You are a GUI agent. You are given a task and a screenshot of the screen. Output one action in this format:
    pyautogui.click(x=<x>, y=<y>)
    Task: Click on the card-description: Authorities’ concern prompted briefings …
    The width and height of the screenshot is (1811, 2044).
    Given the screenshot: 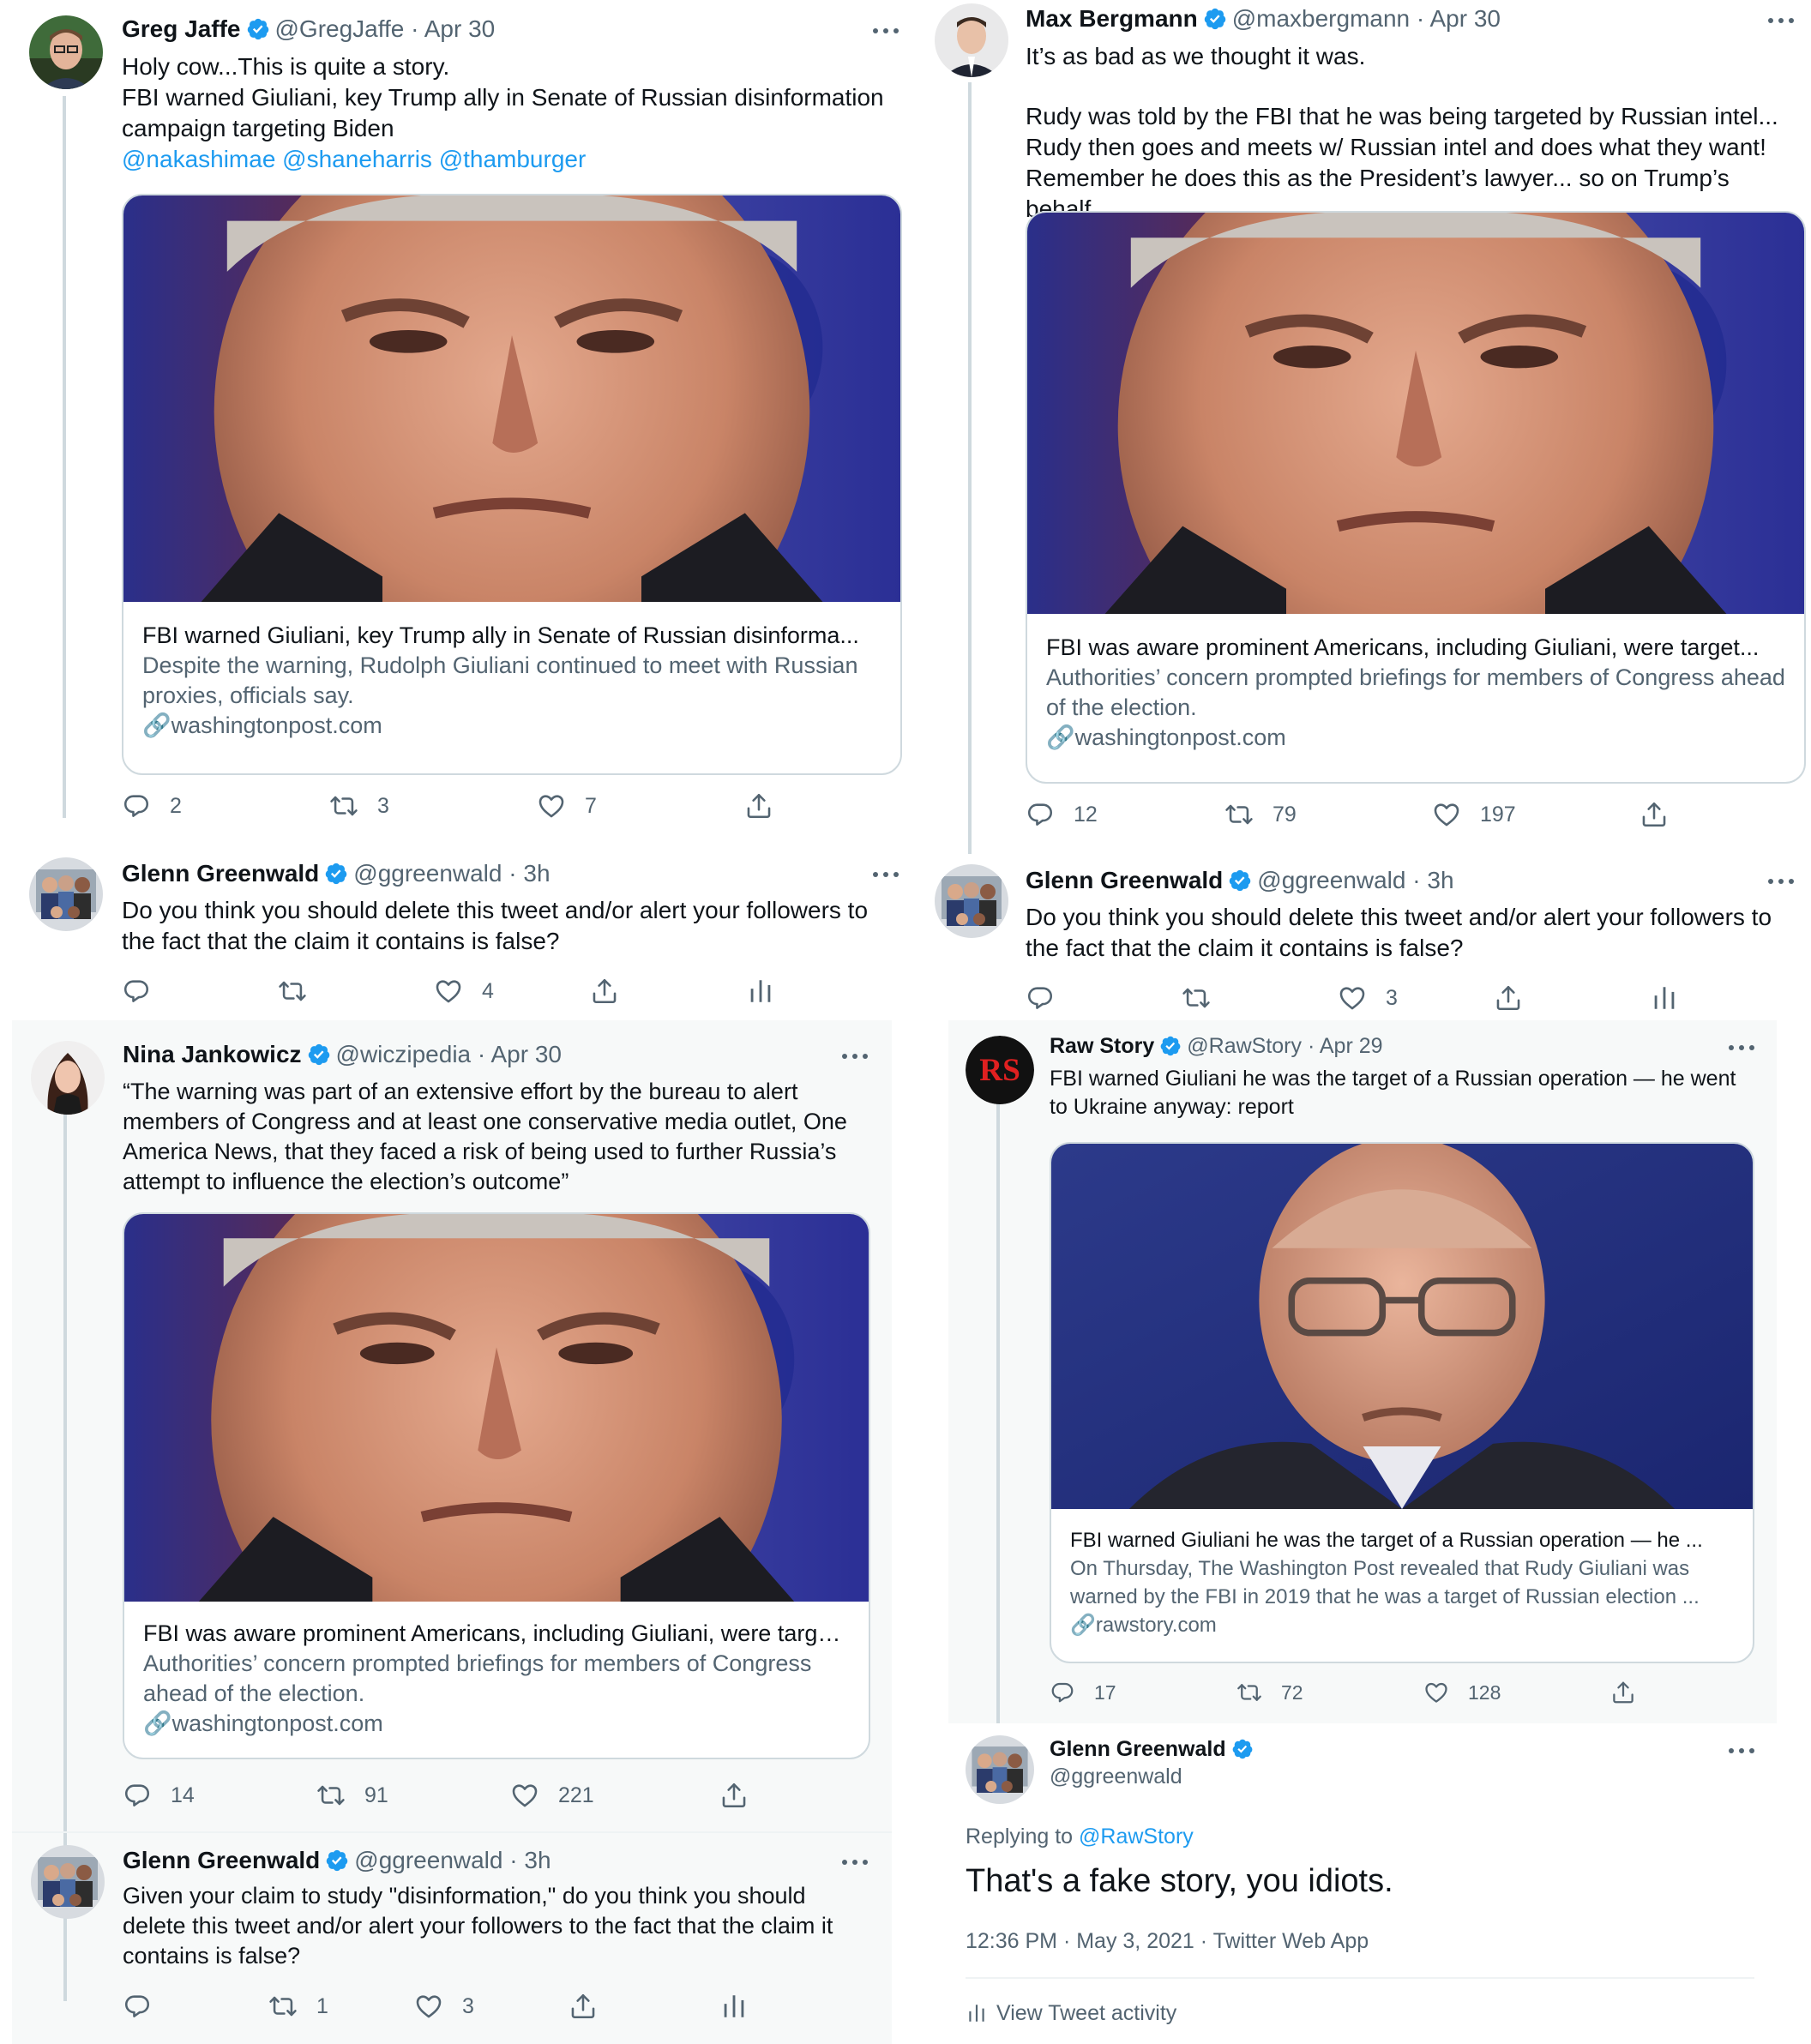 What is the action you would take?
    pyautogui.click(x=477, y=1678)
    